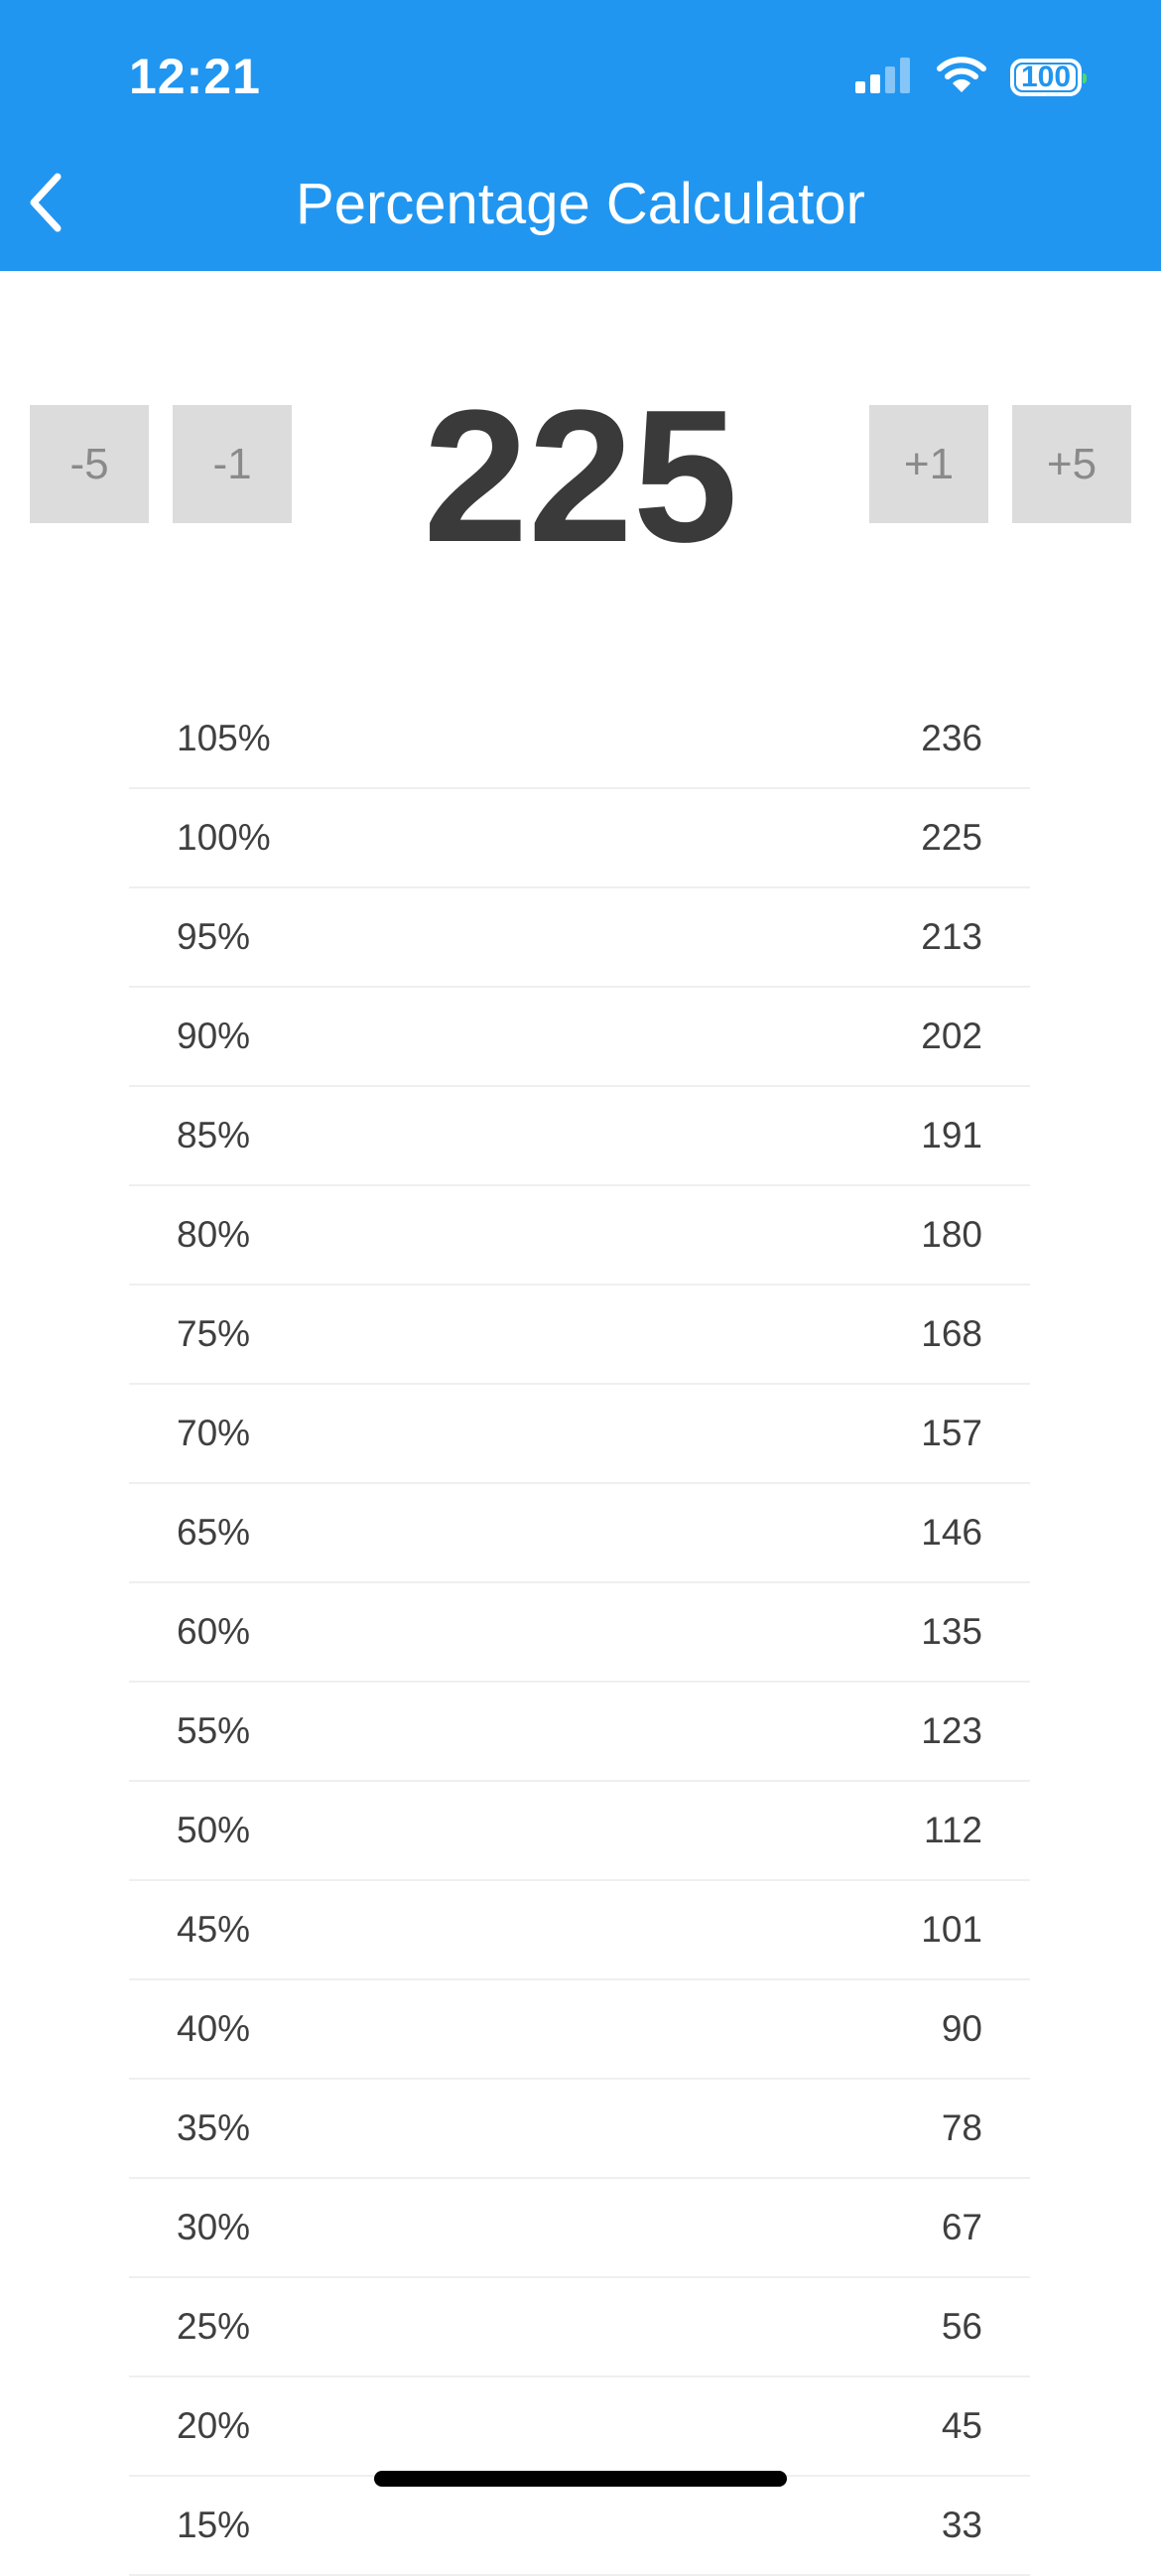 This screenshot has width=1161, height=2576. Describe the element at coordinates (214, 1532) in the screenshot. I see `percent-label: 65%` at that location.